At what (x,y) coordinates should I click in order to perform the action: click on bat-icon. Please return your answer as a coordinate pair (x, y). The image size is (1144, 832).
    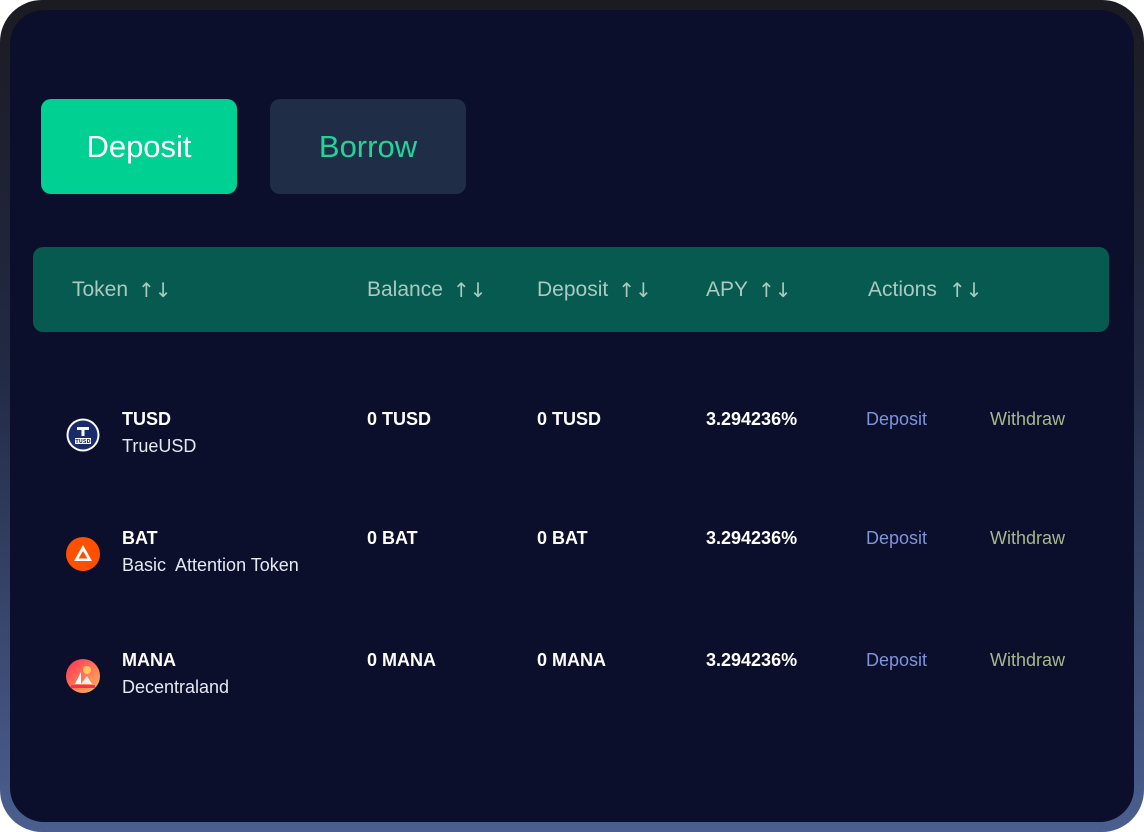
    Looking at the image, I should click on (83, 554).